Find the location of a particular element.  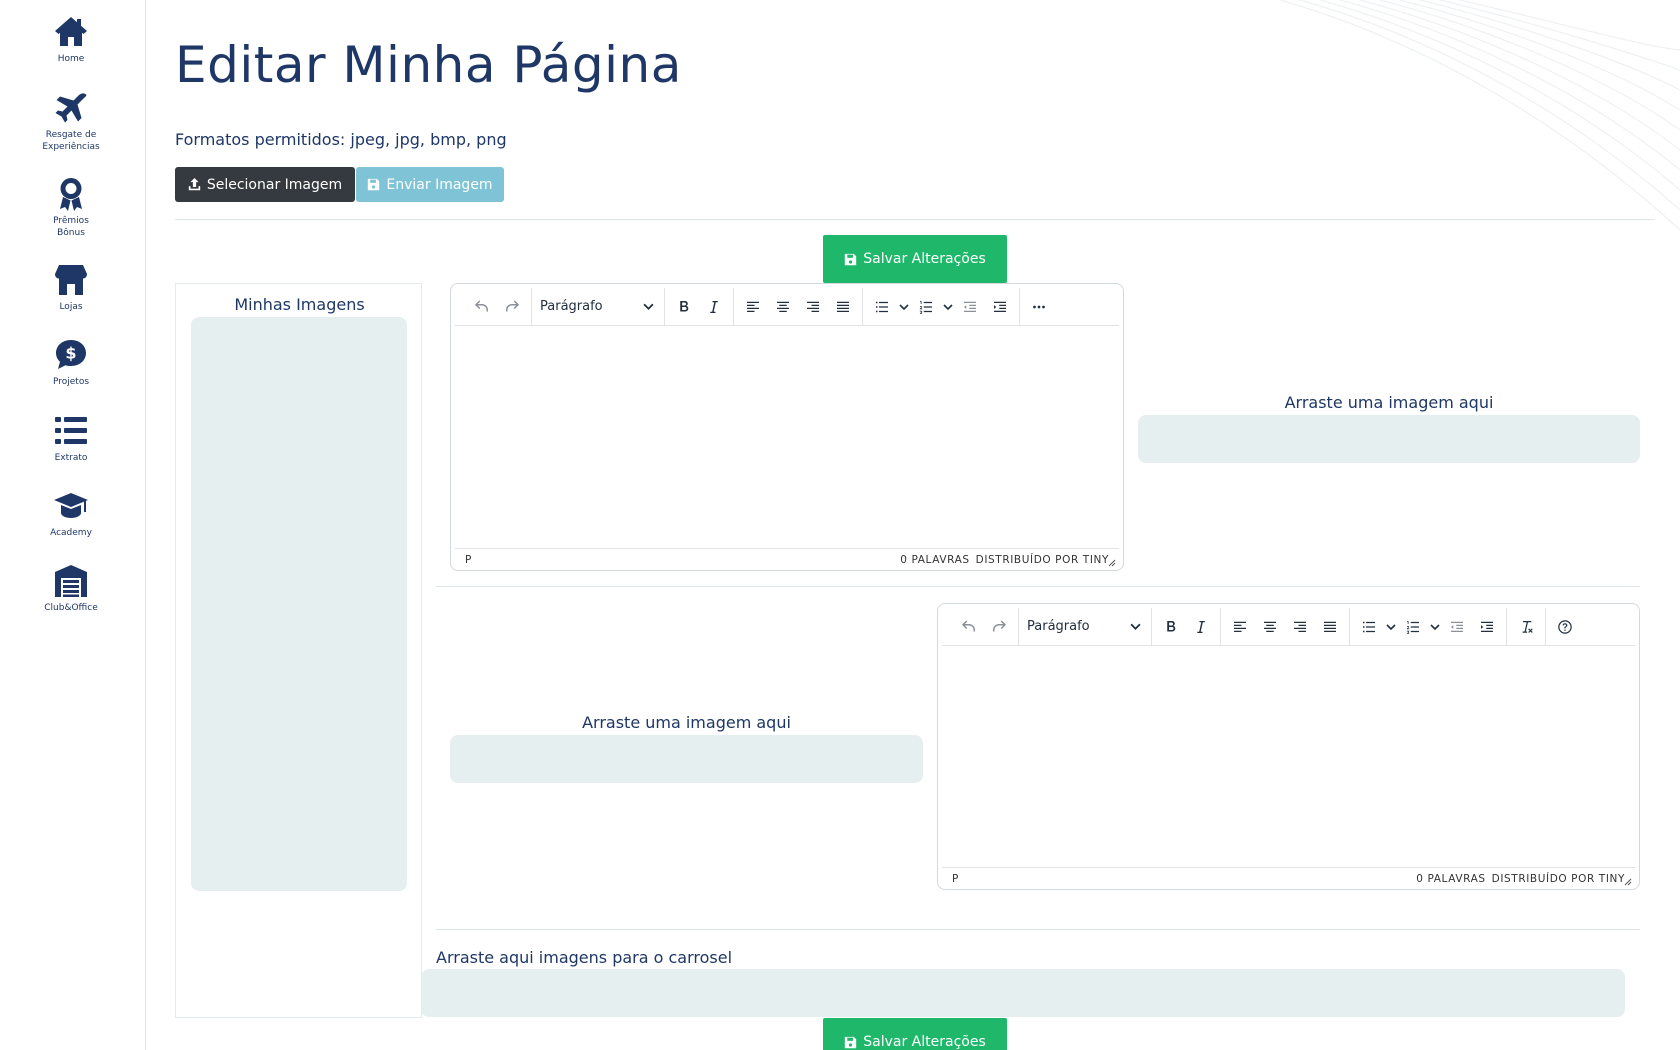

dollar-bubble-icon: $ is located at coordinates (71, 354).